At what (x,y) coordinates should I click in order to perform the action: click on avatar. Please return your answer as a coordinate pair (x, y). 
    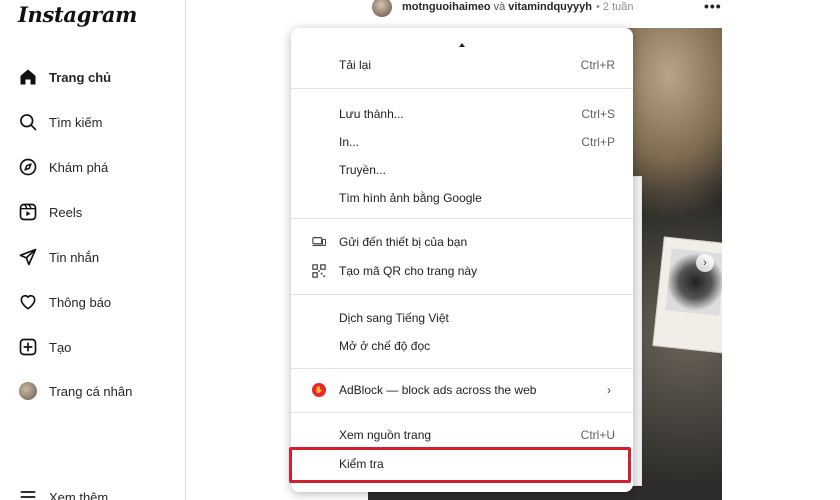
    Looking at the image, I should click on (28, 391).